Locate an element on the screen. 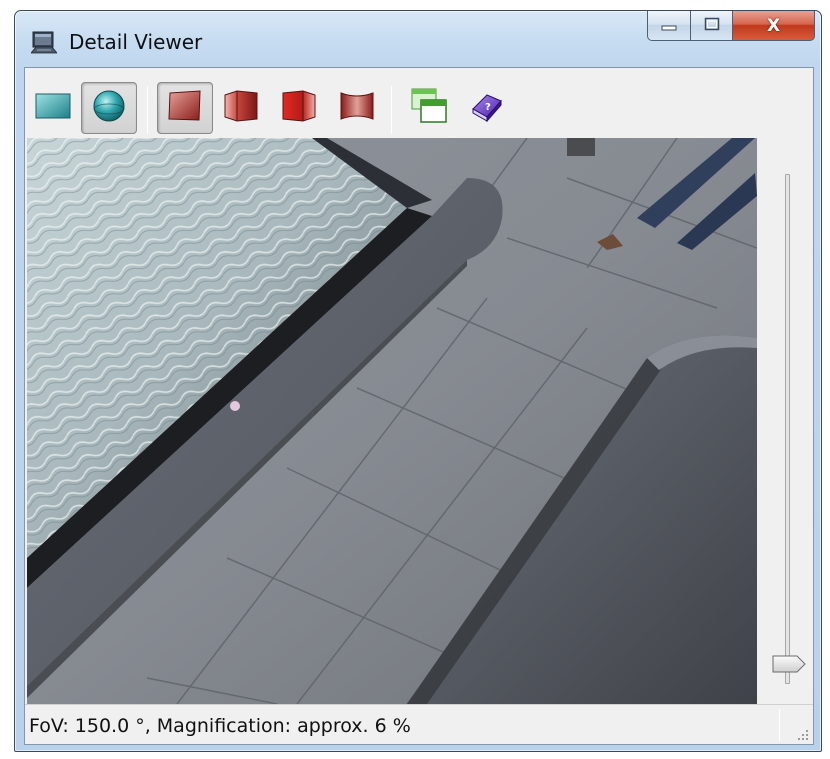 This screenshot has width=830, height=759. maximize-icon is located at coordinates (712, 25).